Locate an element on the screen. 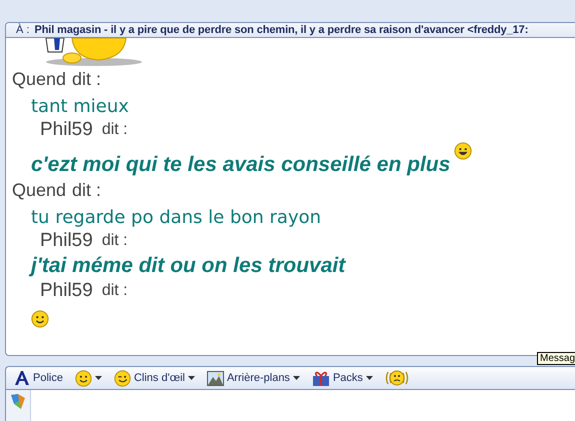 The image size is (575, 421). landscape-icon is located at coordinates (215, 378).